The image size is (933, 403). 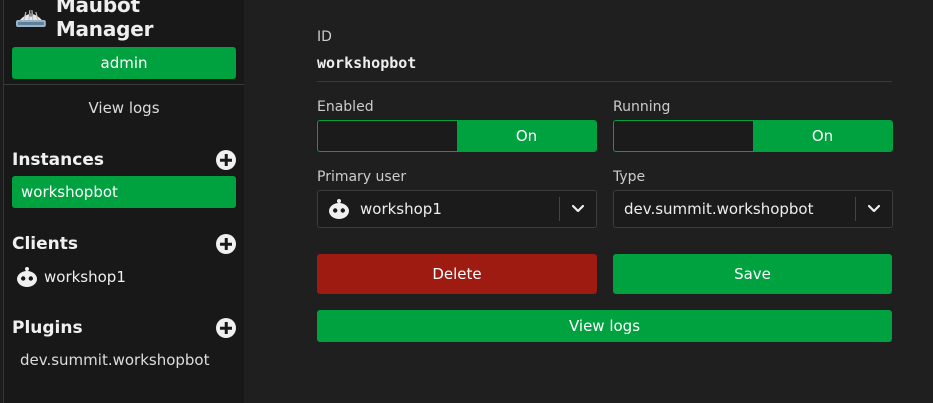 I want to click on primary-user-label: Primary user, so click(x=362, y=177).